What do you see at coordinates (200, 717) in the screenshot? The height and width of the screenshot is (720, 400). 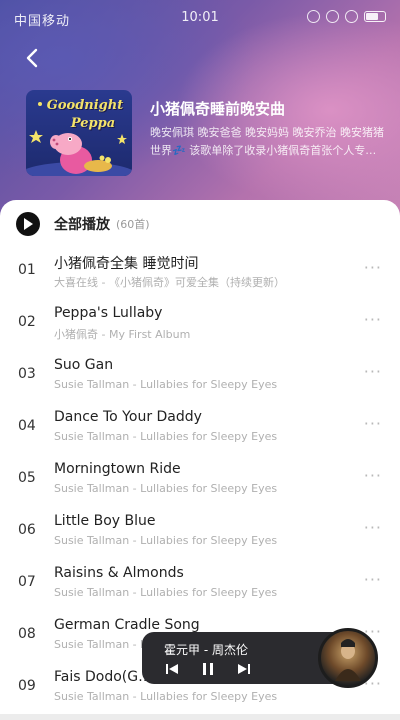 I see `bottom-edge` at bounding box center [200, 717].